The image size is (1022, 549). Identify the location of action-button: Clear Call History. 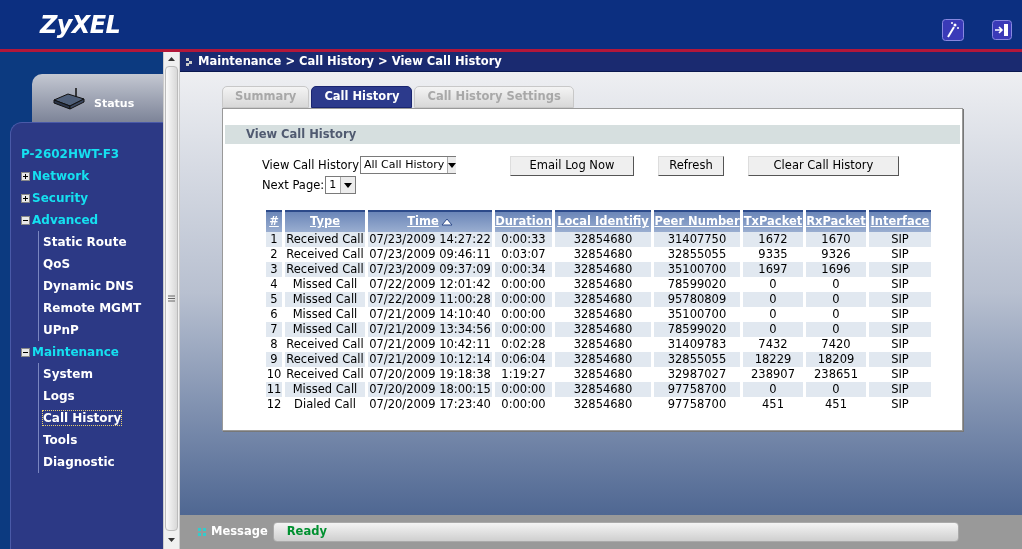
(823, 166).